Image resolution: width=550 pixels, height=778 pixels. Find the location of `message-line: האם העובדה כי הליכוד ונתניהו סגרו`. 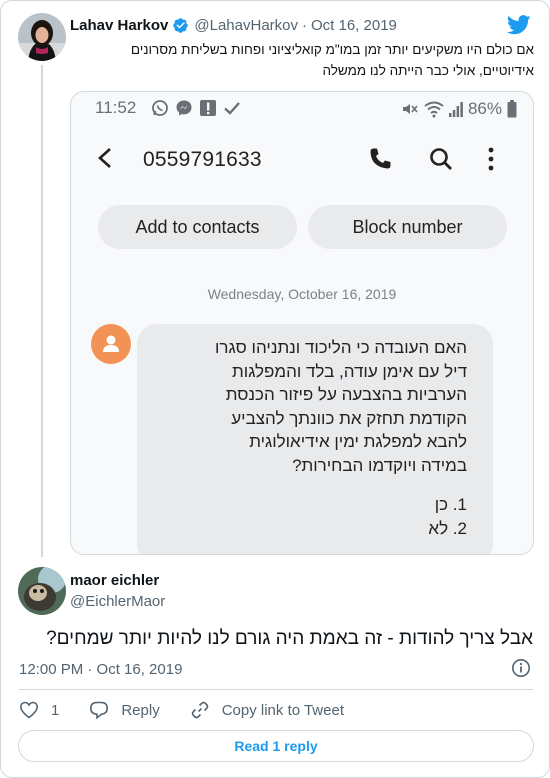

message-line: האם העובדה כי הליכוד ונתניהו סגרו is located at coordinates (341, 347).